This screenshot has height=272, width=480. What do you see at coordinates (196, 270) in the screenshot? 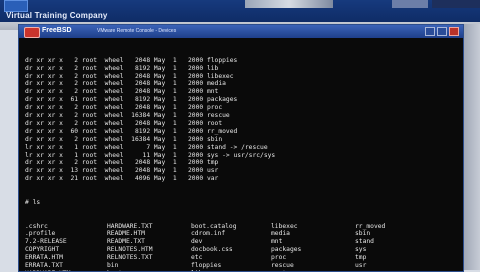
I see `ls-entry: lib` at bounding box center [196, 270].